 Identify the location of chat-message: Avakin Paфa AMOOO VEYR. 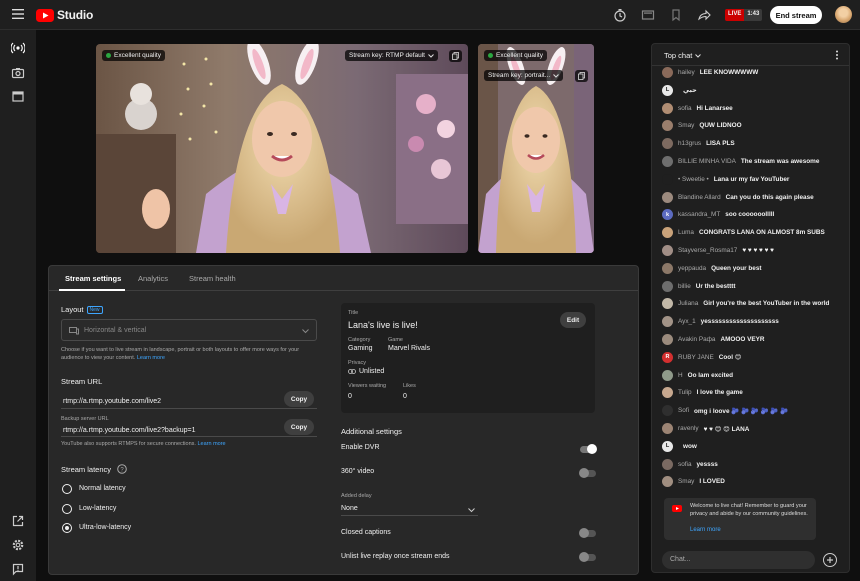
(755, 339).